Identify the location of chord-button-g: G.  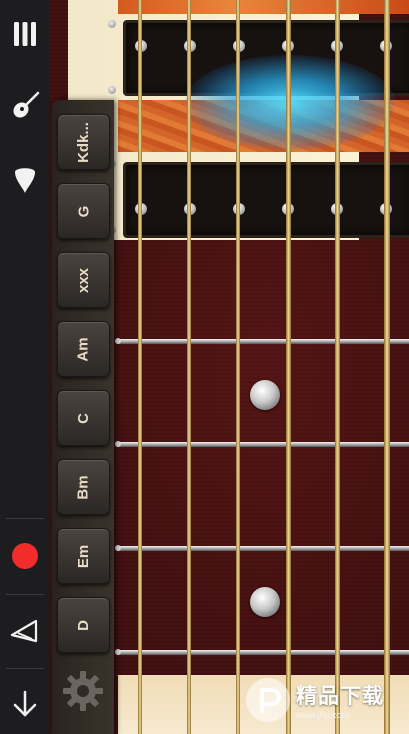
(83, 211).